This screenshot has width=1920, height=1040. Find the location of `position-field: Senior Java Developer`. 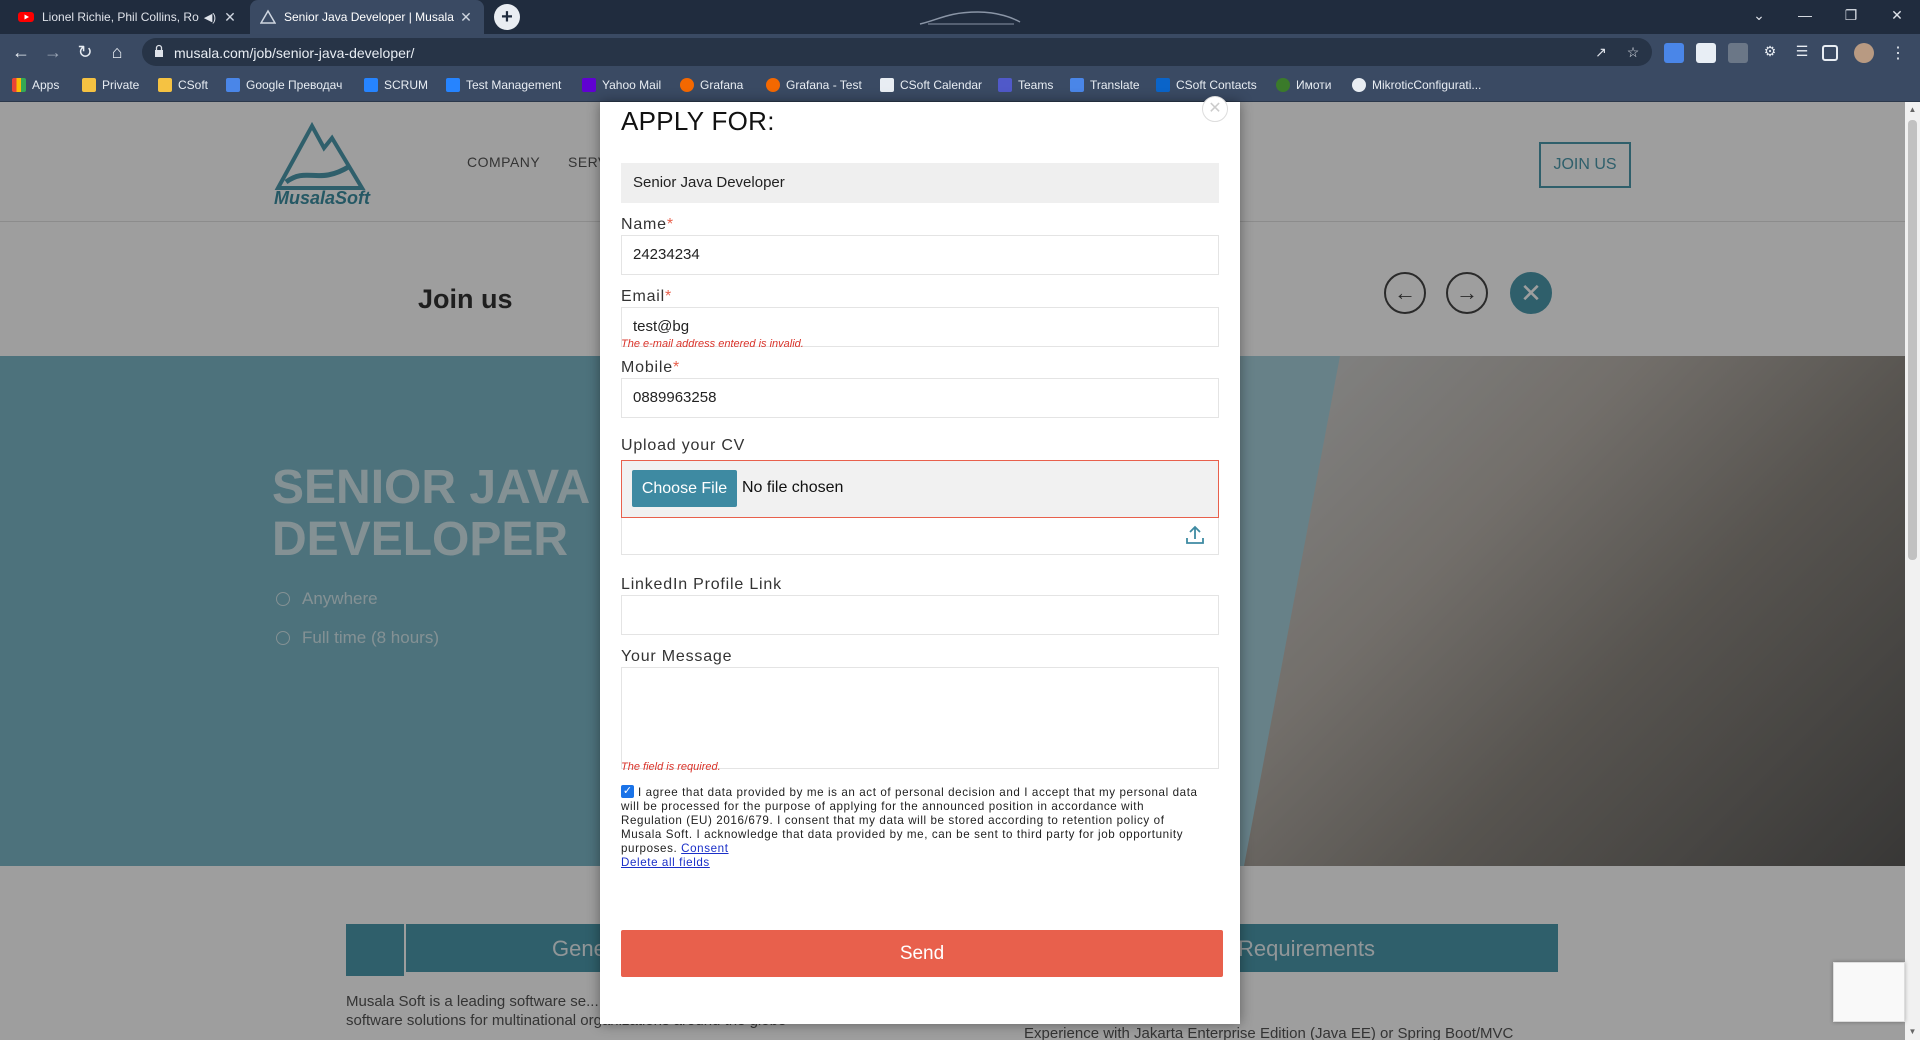

position-field: Senior Java Developer is located at coordinates (920, 183).